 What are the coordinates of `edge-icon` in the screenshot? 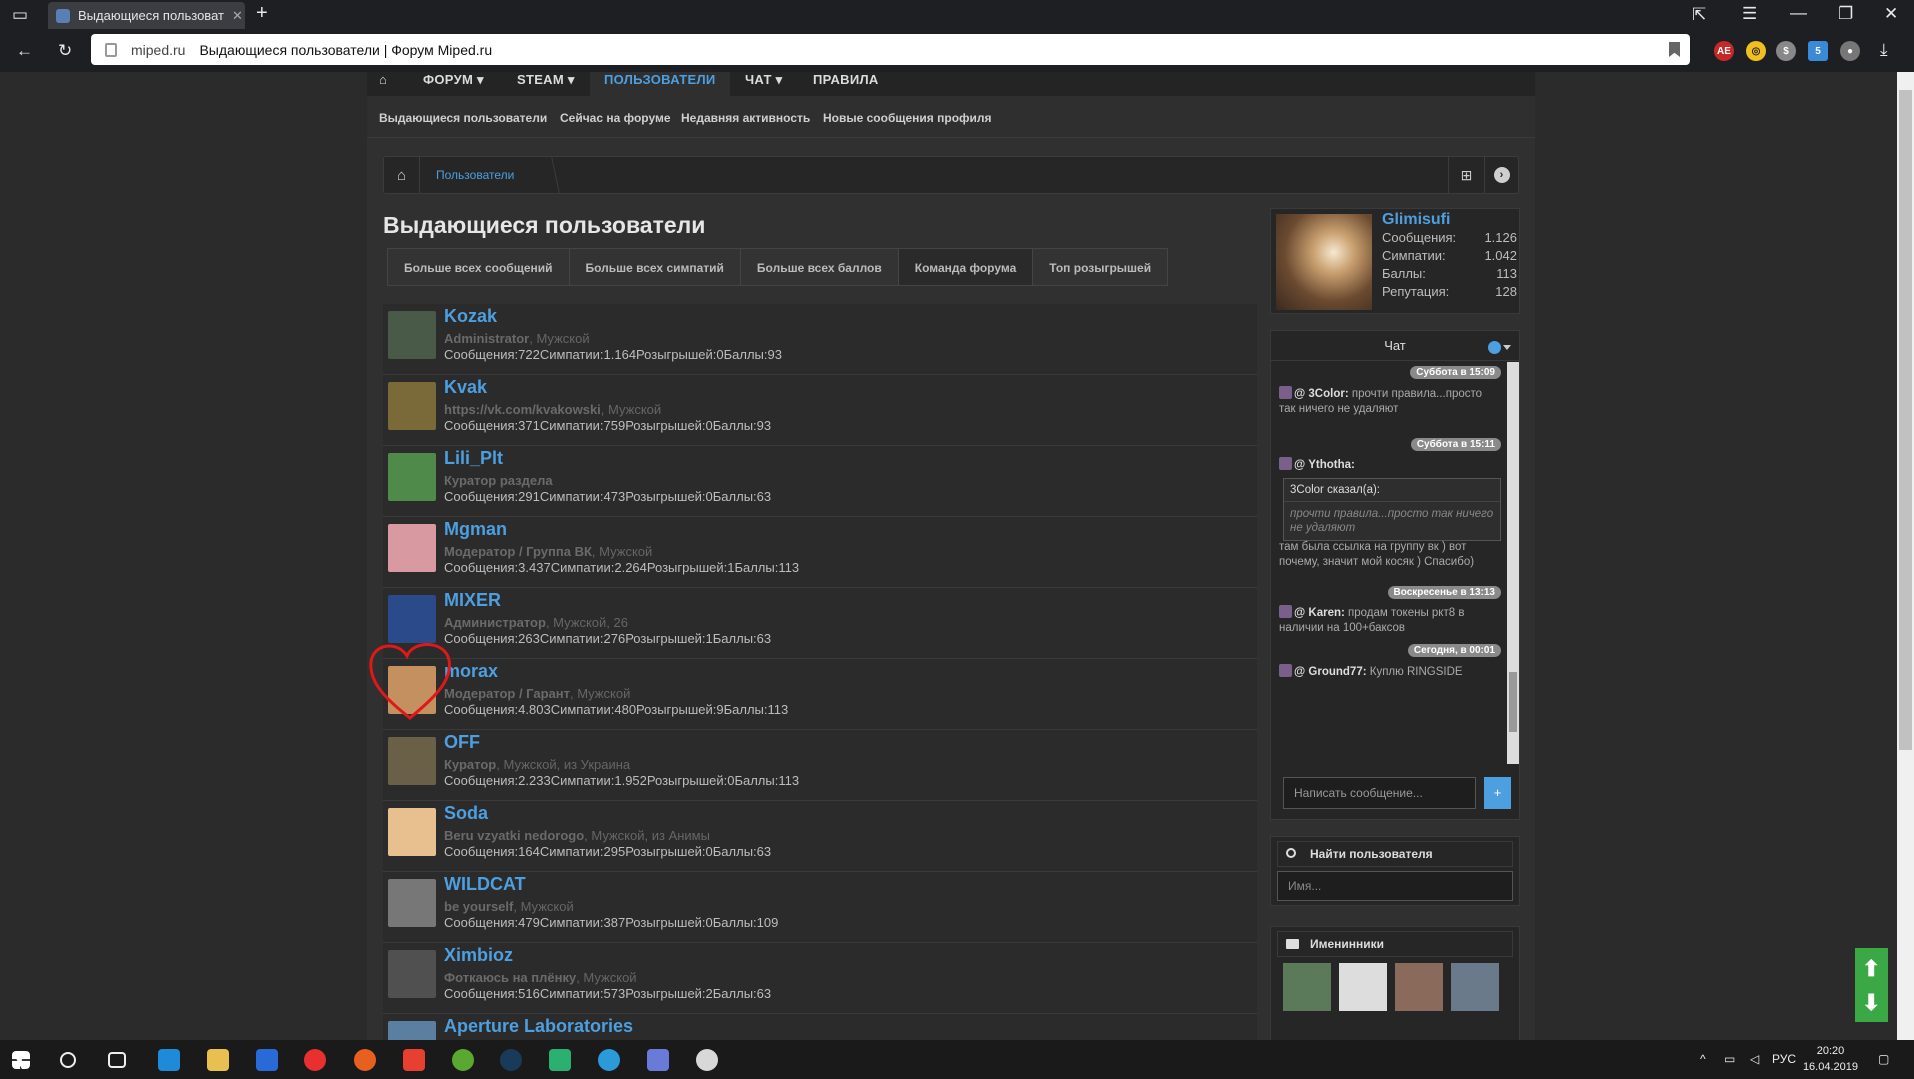 It's located at (169, 1060).